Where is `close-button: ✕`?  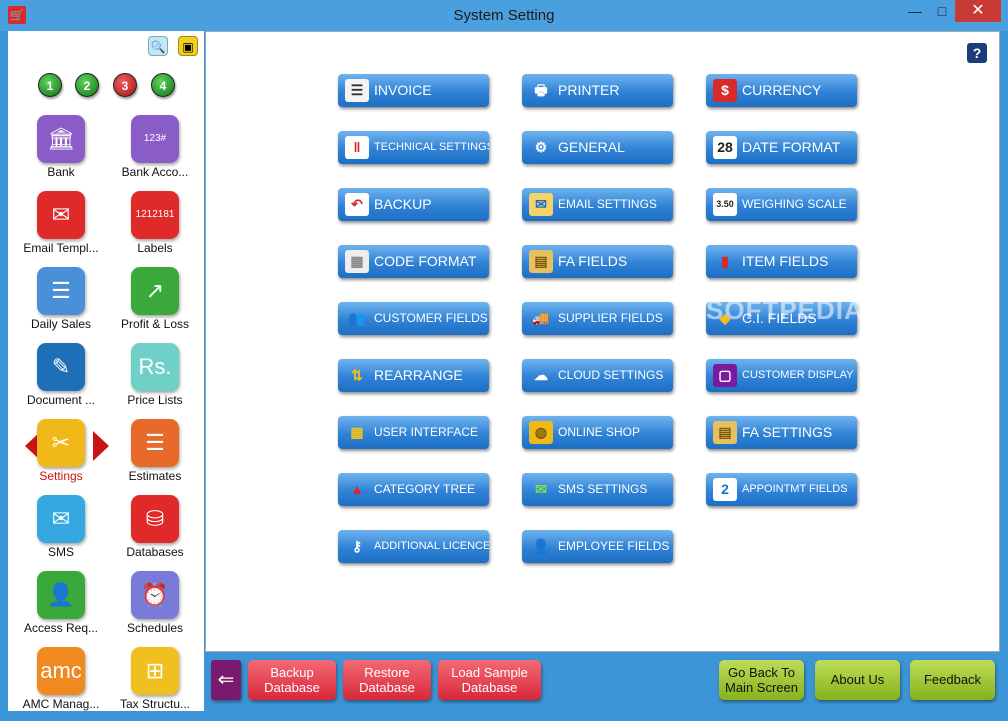
close-button: ✕ is located at coordinates (978, 11).